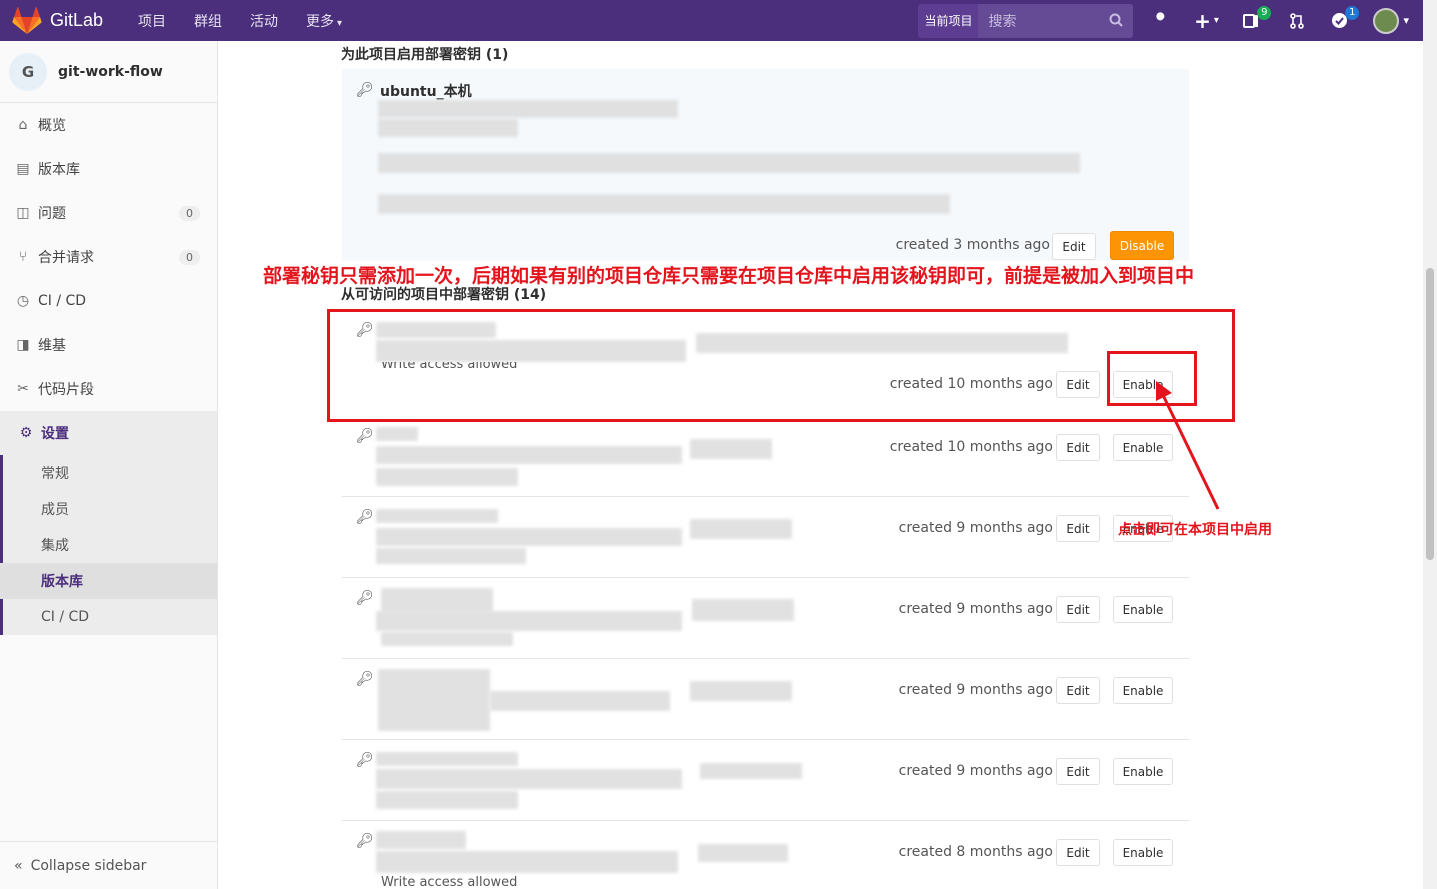  What do you see at coordinates (189, 257) in the screenshot?
I see `merge-requests-count: 0` at bounding box center [189, 257].